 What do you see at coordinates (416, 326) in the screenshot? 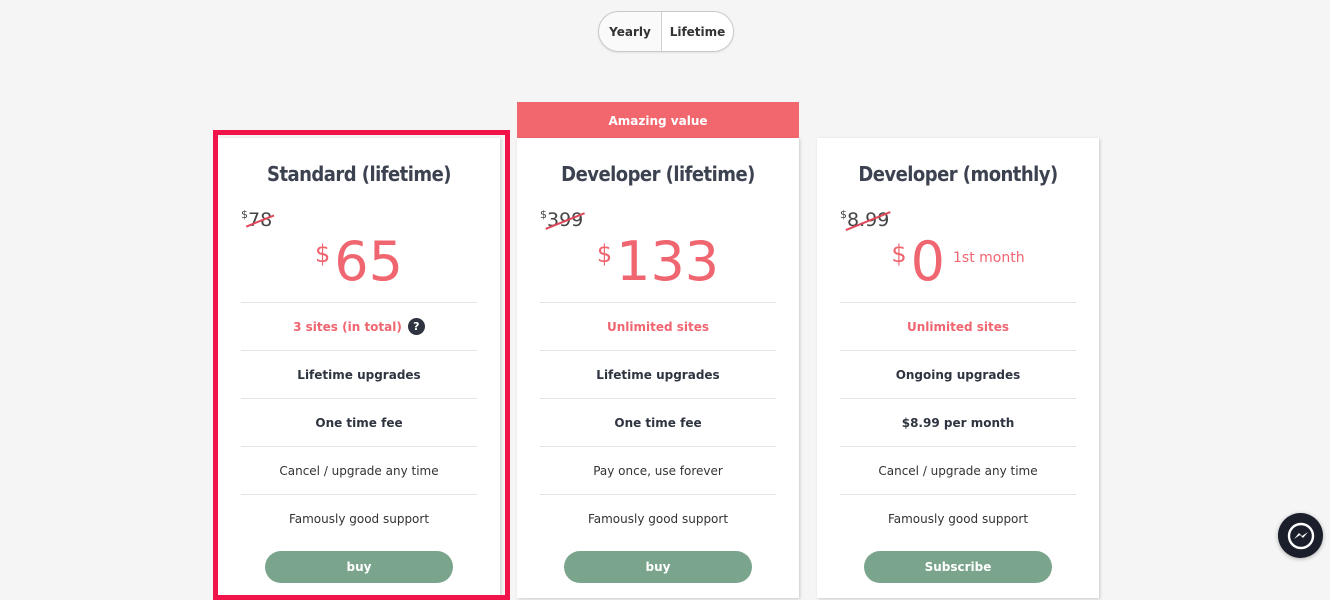
I see `question-circle-icon: ?` at bounding box center [416, 326].